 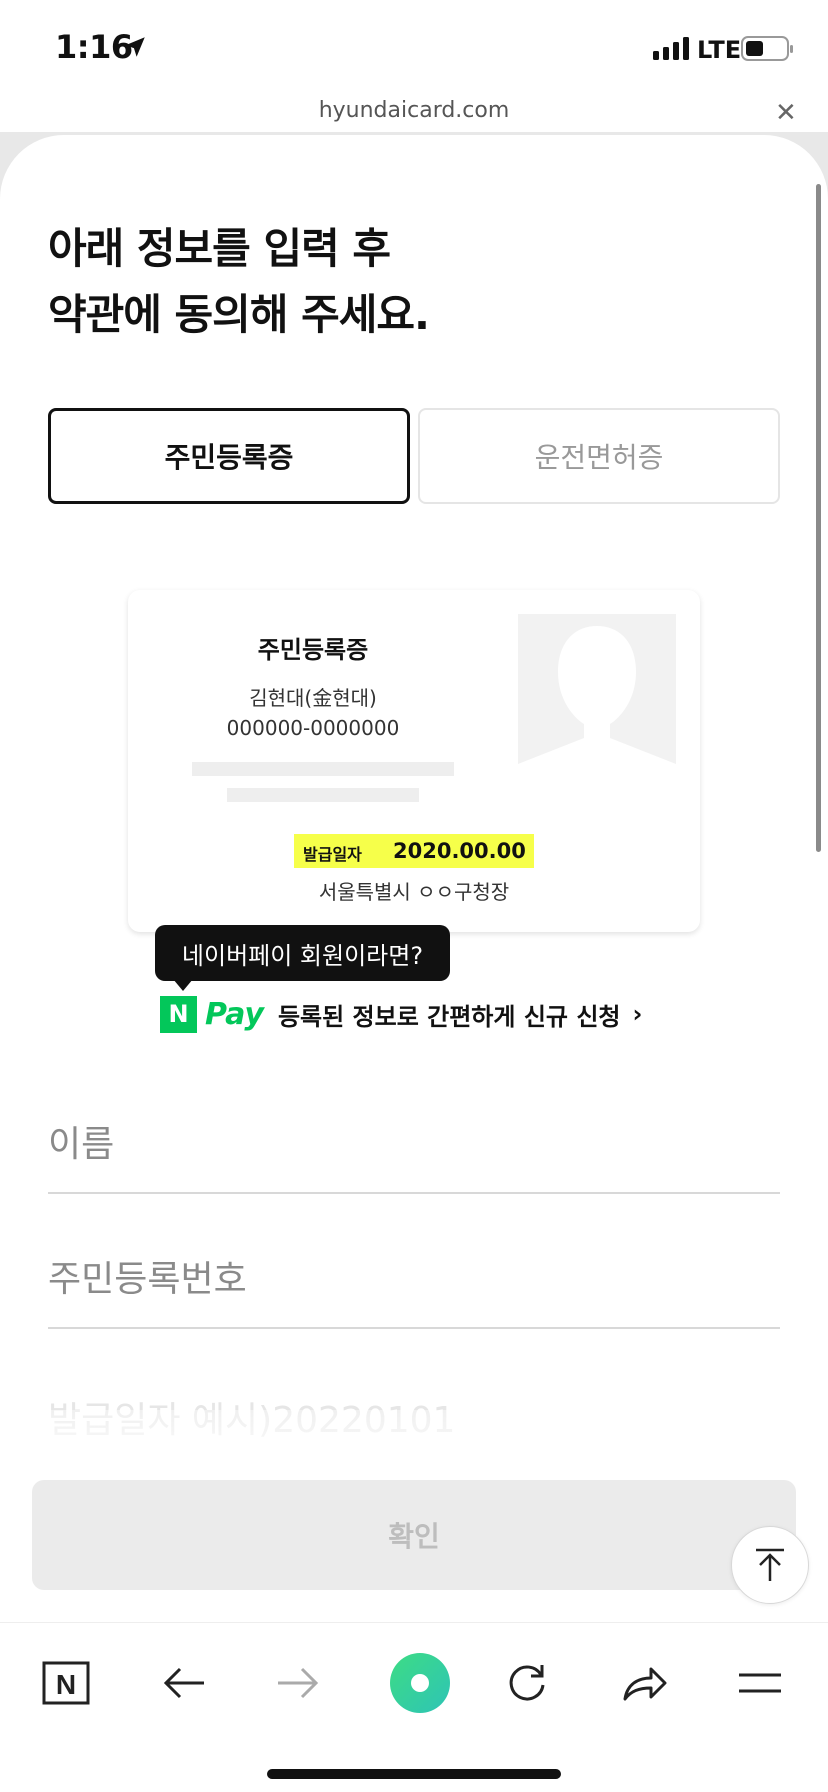 What do you see at coordinates (94, 47) in the screenshot?
I see `status-time: 1:16` at bounding box center [94, 47].